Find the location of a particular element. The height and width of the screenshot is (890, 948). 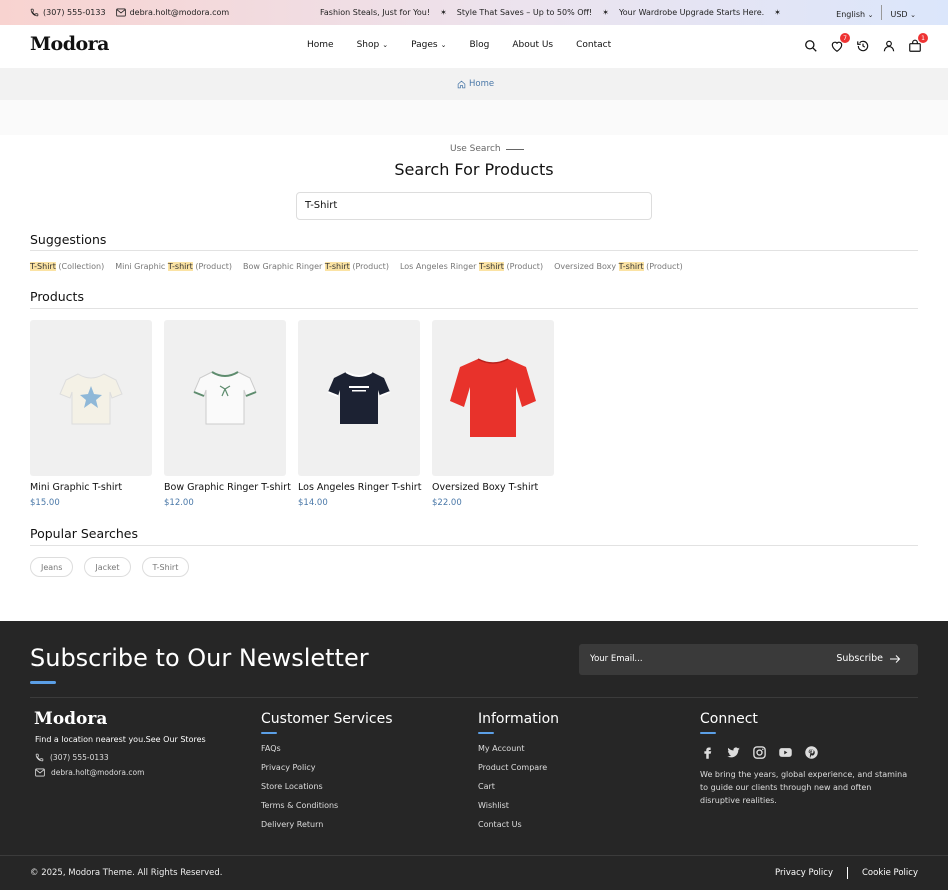

privacy-policy-link: Privacy Policy is located at coordinates (804, 873).